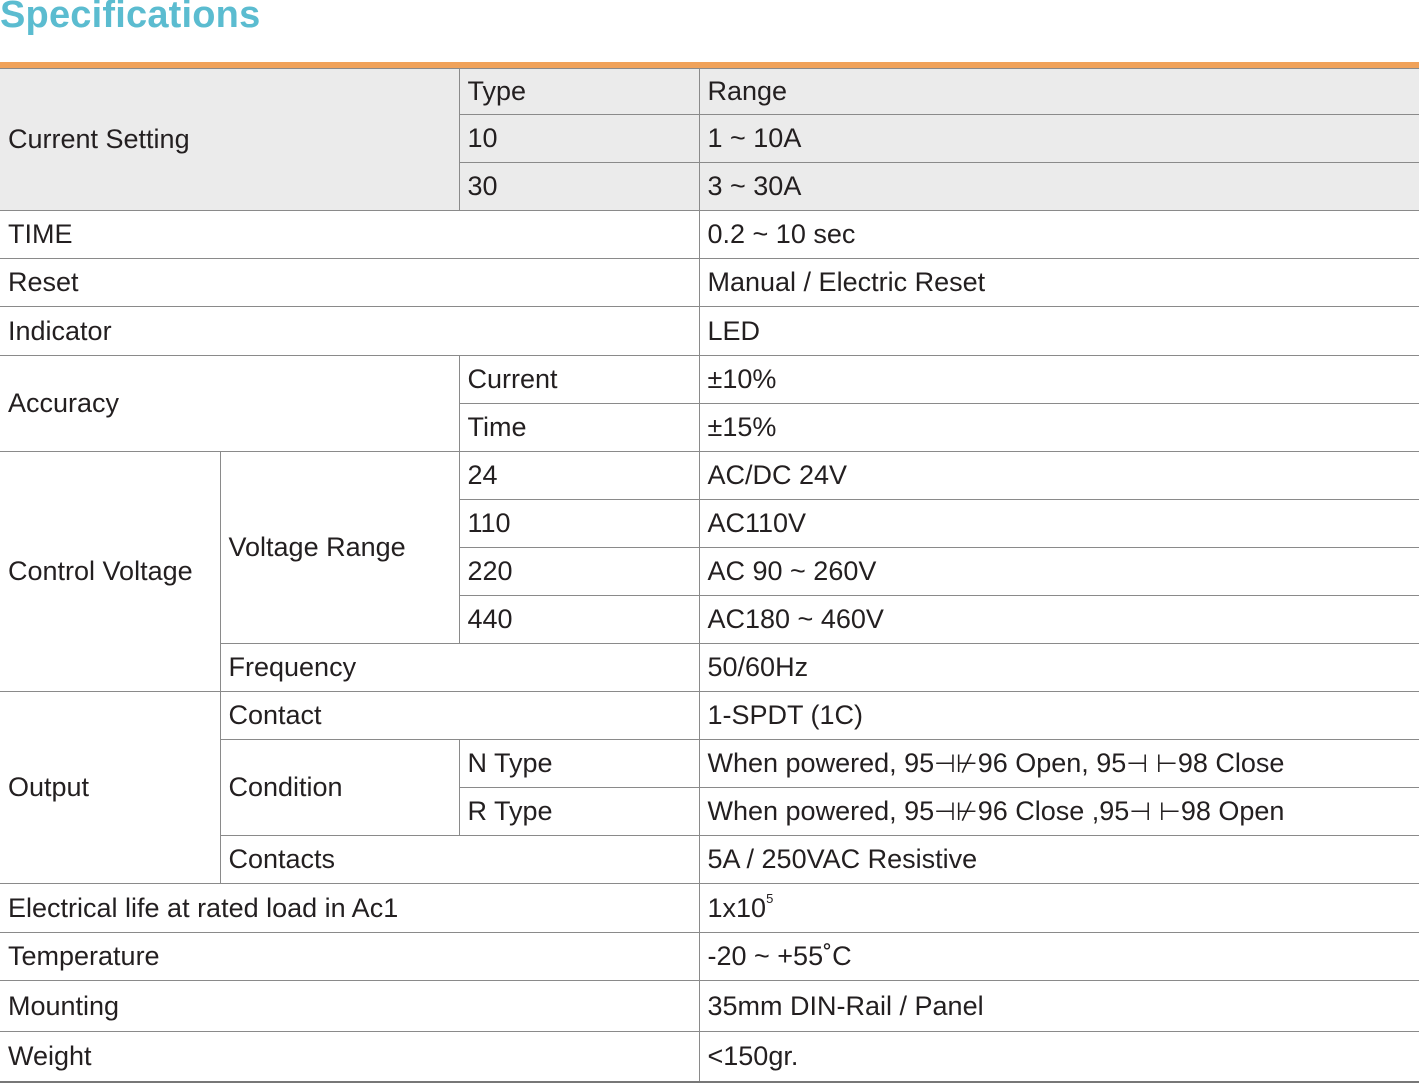  Describe the element at coordinates (579, 523) in the screenshot. I see `voltage-code: 110` at that location.